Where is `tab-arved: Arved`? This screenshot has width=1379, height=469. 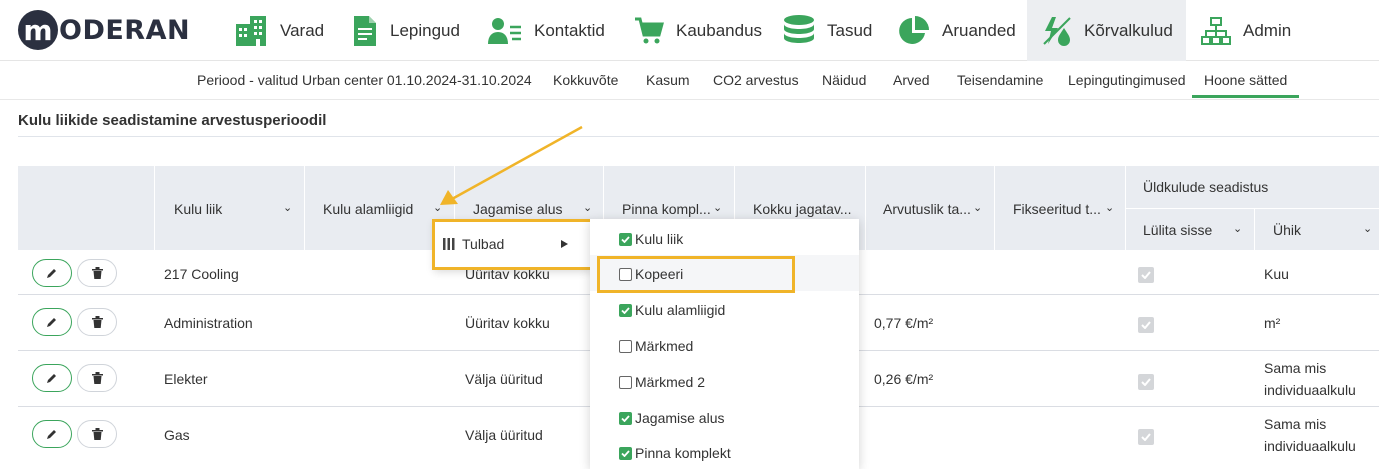 tab-arved: Arved is located at coordinates (911, 80).